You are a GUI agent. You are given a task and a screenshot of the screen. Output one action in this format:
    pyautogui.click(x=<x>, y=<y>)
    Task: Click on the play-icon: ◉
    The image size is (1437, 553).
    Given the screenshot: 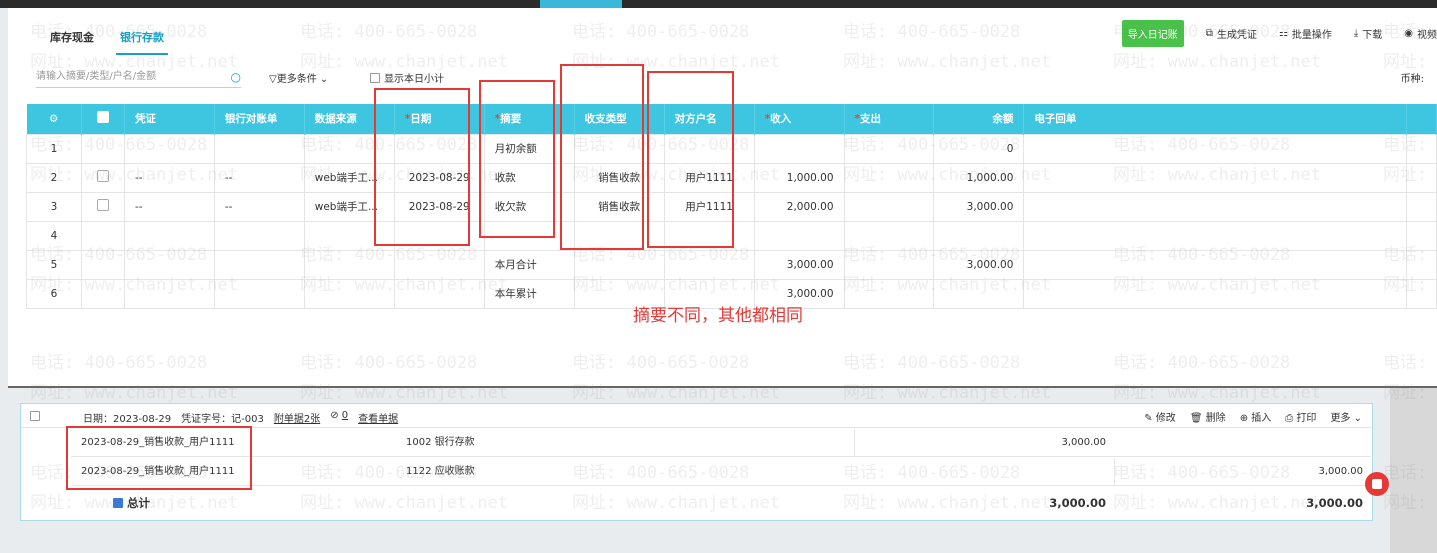 What is the action you would take?
    pyautogui.click(x=1408, y=33)
    